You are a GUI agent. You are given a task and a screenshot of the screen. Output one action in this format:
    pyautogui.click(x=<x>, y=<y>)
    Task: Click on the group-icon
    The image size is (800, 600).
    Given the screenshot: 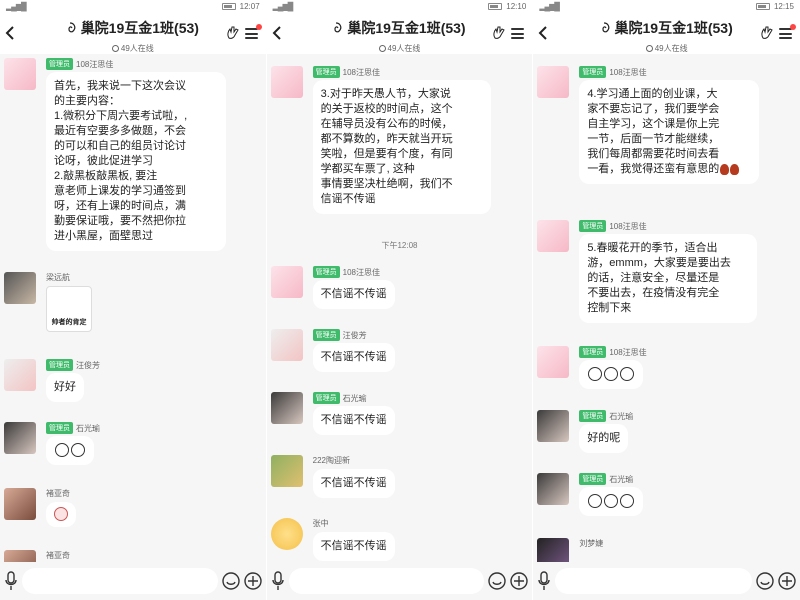 What is the action you would take?
    pyautogui.click(x=72, y=27)
    